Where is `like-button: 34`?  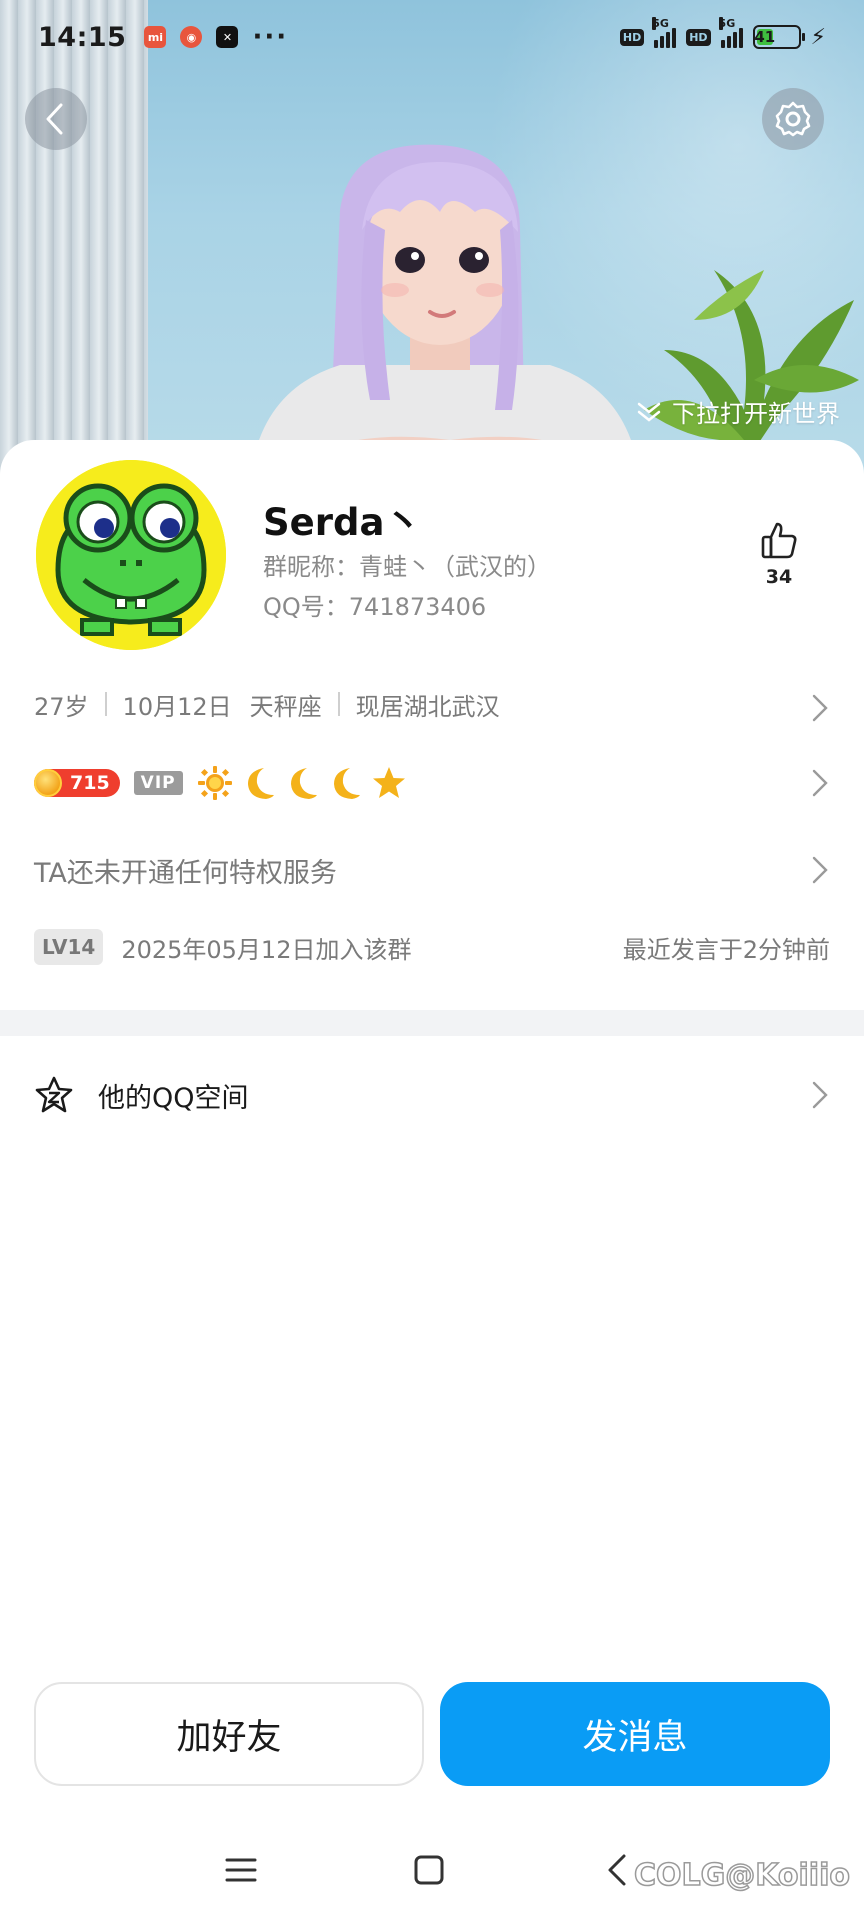 like-button: 34 is located at coordinates (779, 554).